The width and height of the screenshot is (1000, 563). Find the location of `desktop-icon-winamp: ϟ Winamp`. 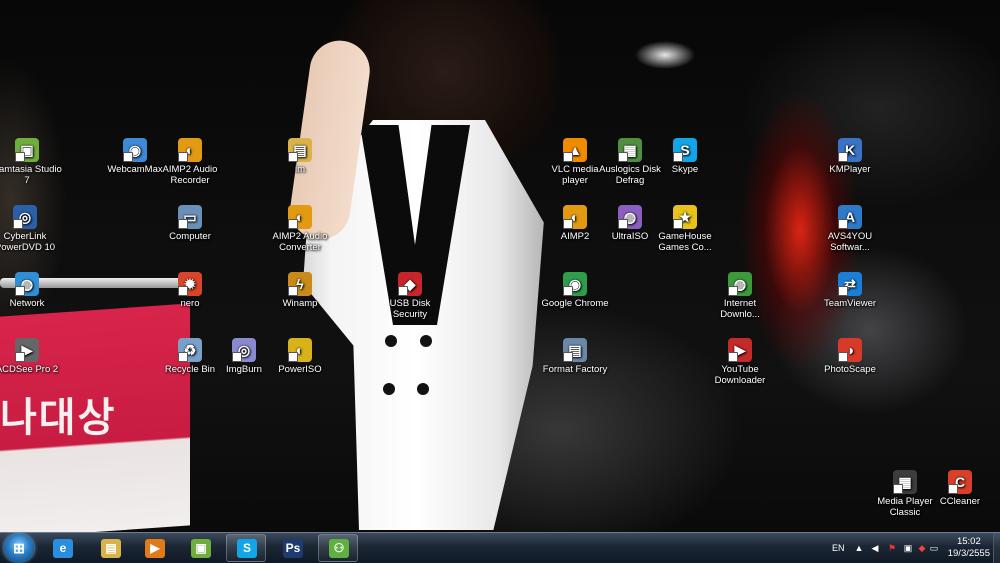

desktop-icon-winamp: ϟ Winamp is located at coordinates (300, 290).